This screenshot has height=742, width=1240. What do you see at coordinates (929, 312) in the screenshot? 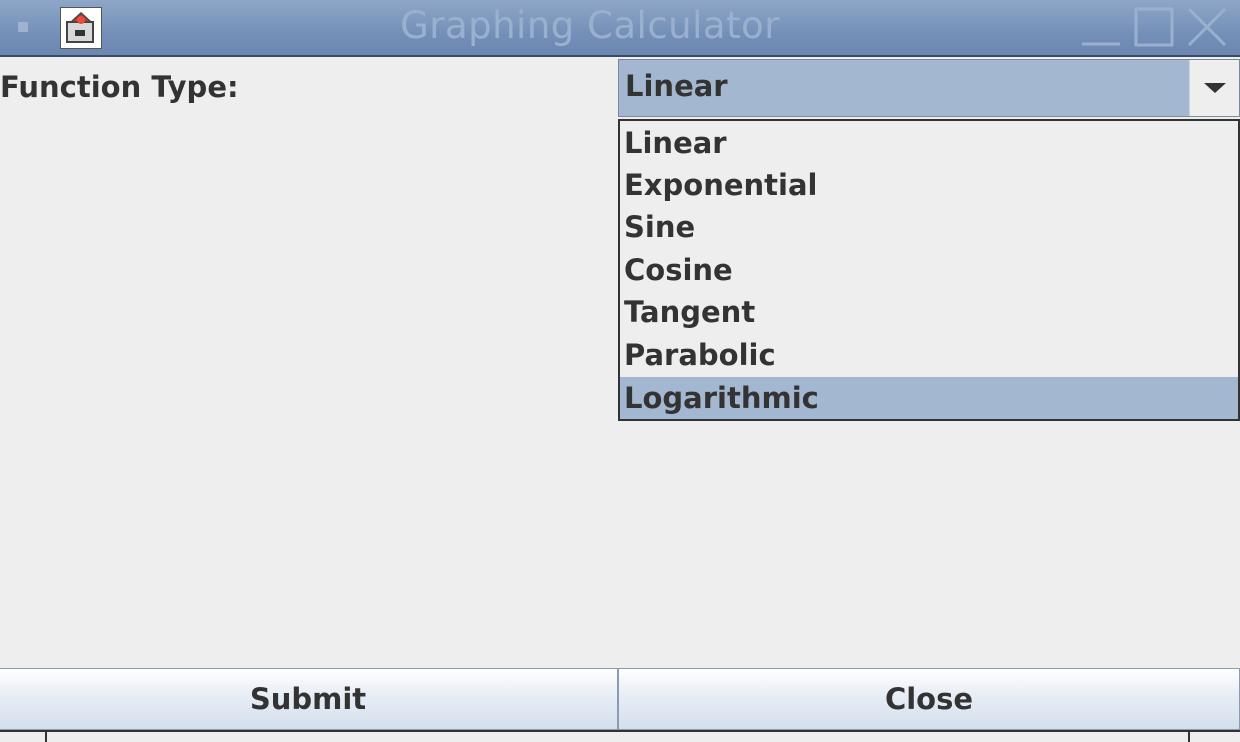
I see `dropdown-option-tangent: Tangent` at bounding box center [929, 312].